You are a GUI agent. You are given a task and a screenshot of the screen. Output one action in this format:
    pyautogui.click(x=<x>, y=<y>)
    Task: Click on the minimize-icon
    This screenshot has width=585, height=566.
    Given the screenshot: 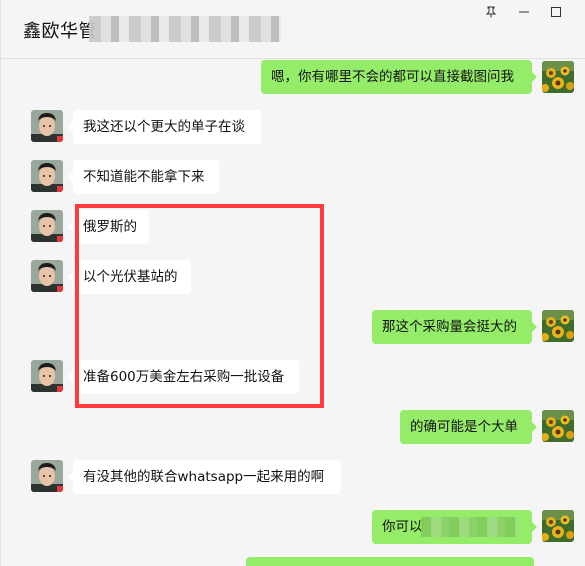 What is the action you would take?
    pyautogui.click(x=524, y=12)
    